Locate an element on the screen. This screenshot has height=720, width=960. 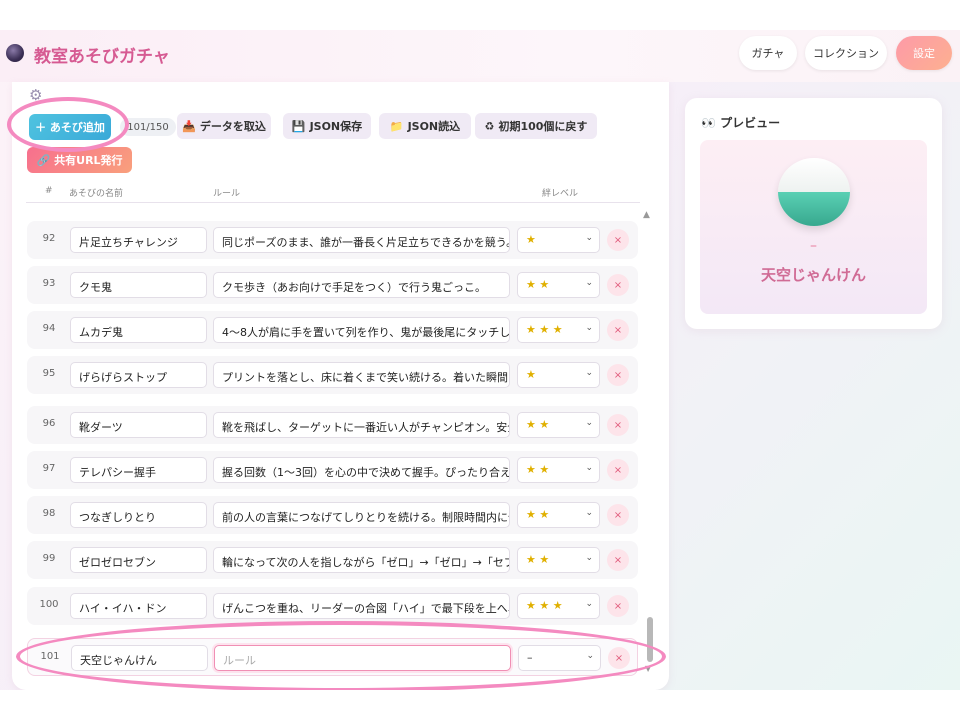
game-rule-input: 握る回数（1〜3回）を心の中で決めて握手。ぴったり合えば大成 is located at coordinates (361, 470).